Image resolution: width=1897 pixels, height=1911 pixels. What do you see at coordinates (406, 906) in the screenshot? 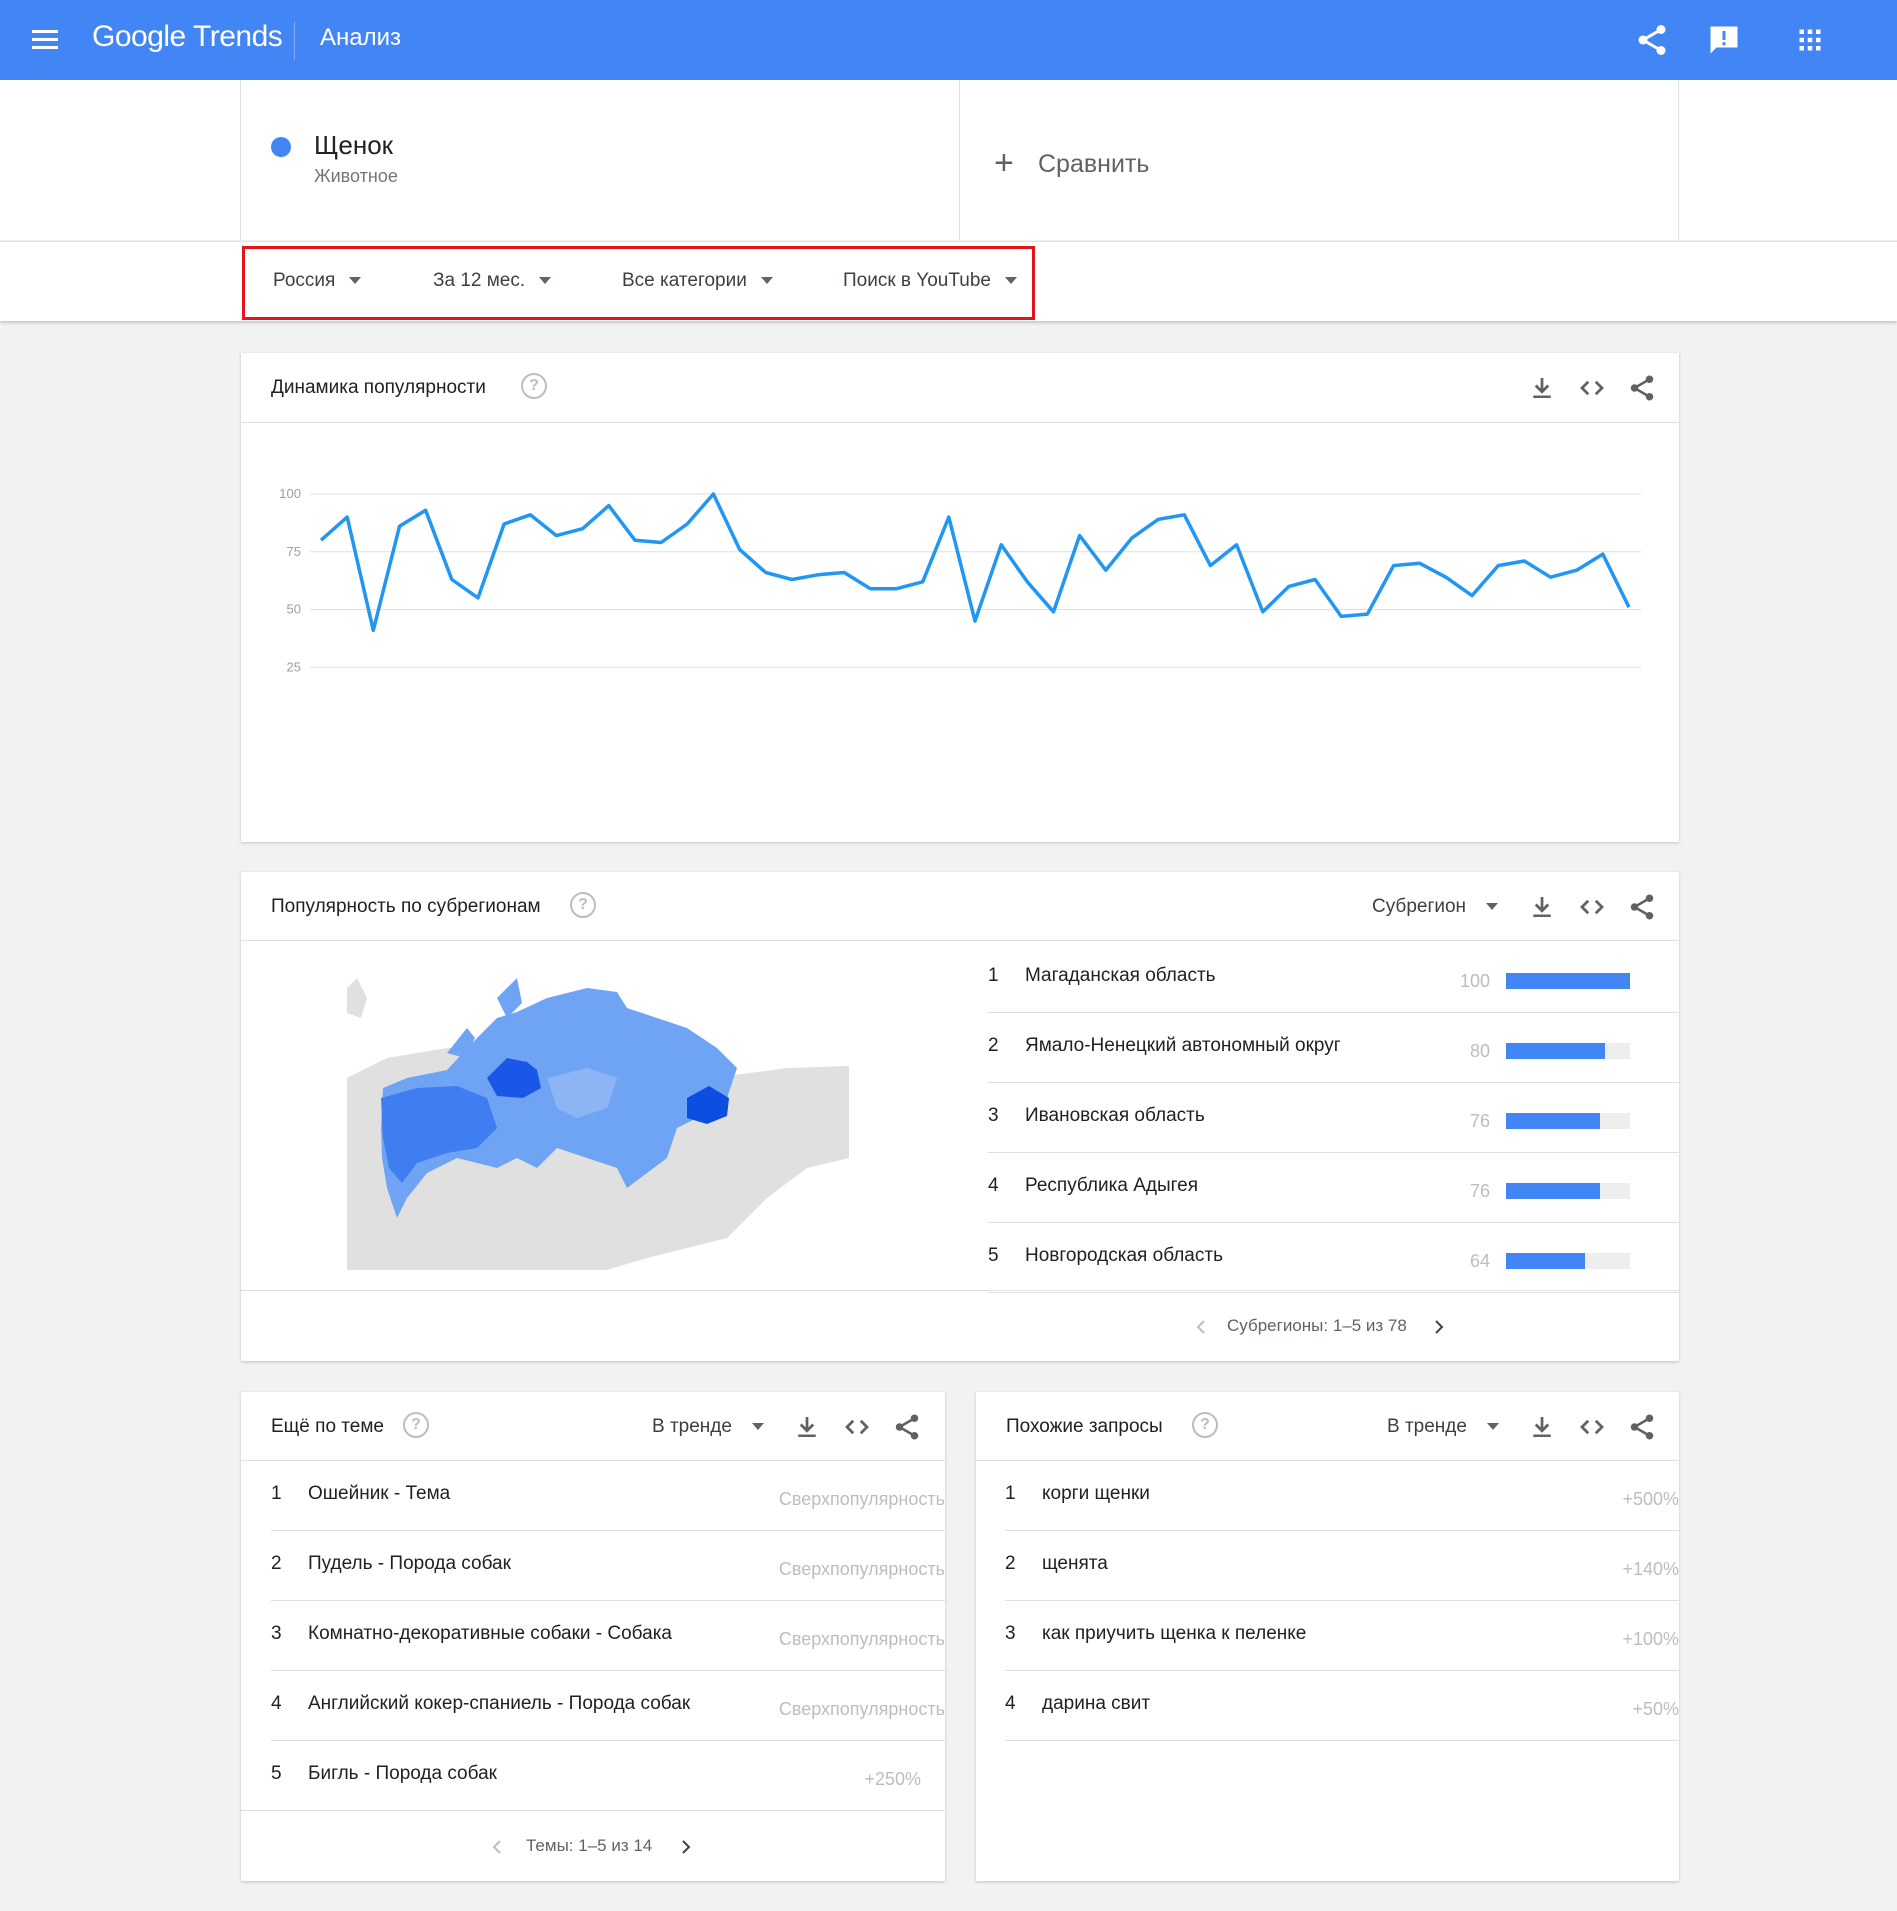
I see `card-title: Популярность по субрегионам` at bounding box center [406, 906].